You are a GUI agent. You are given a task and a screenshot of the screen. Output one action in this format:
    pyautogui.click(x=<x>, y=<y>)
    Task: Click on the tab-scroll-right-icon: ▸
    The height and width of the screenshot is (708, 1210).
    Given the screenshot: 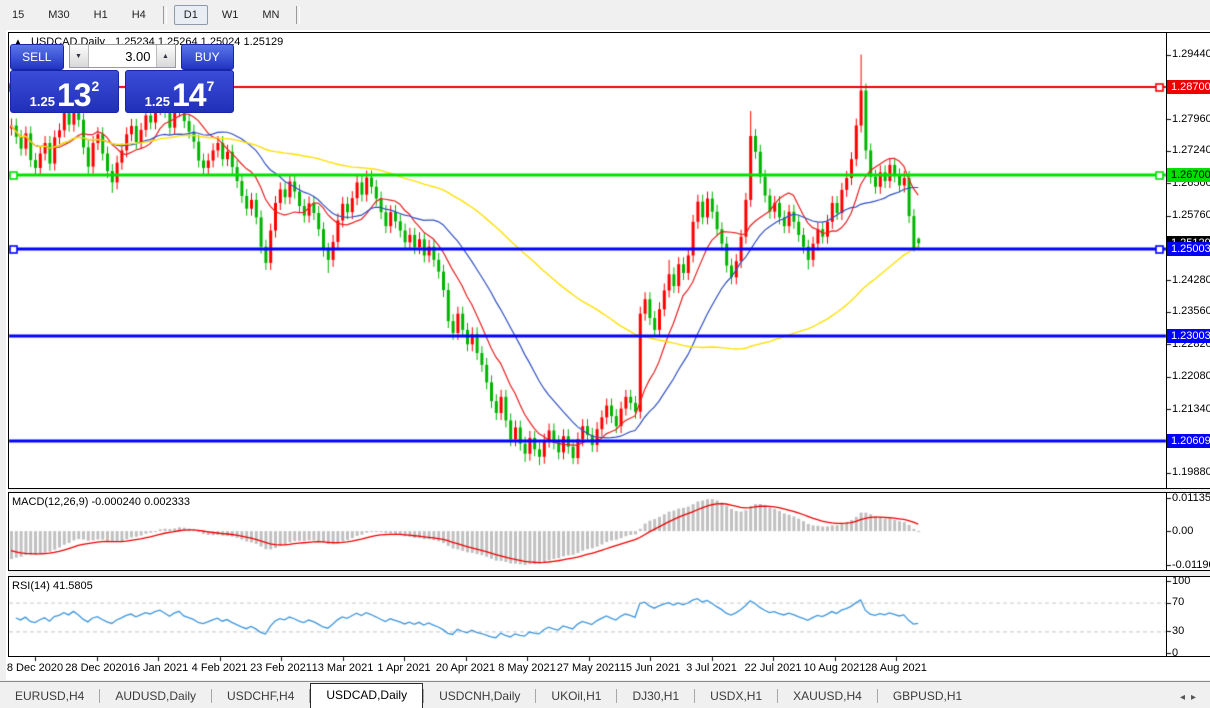 What is the action you would take?
    pyautogui.click(x=1196, y=697)
    